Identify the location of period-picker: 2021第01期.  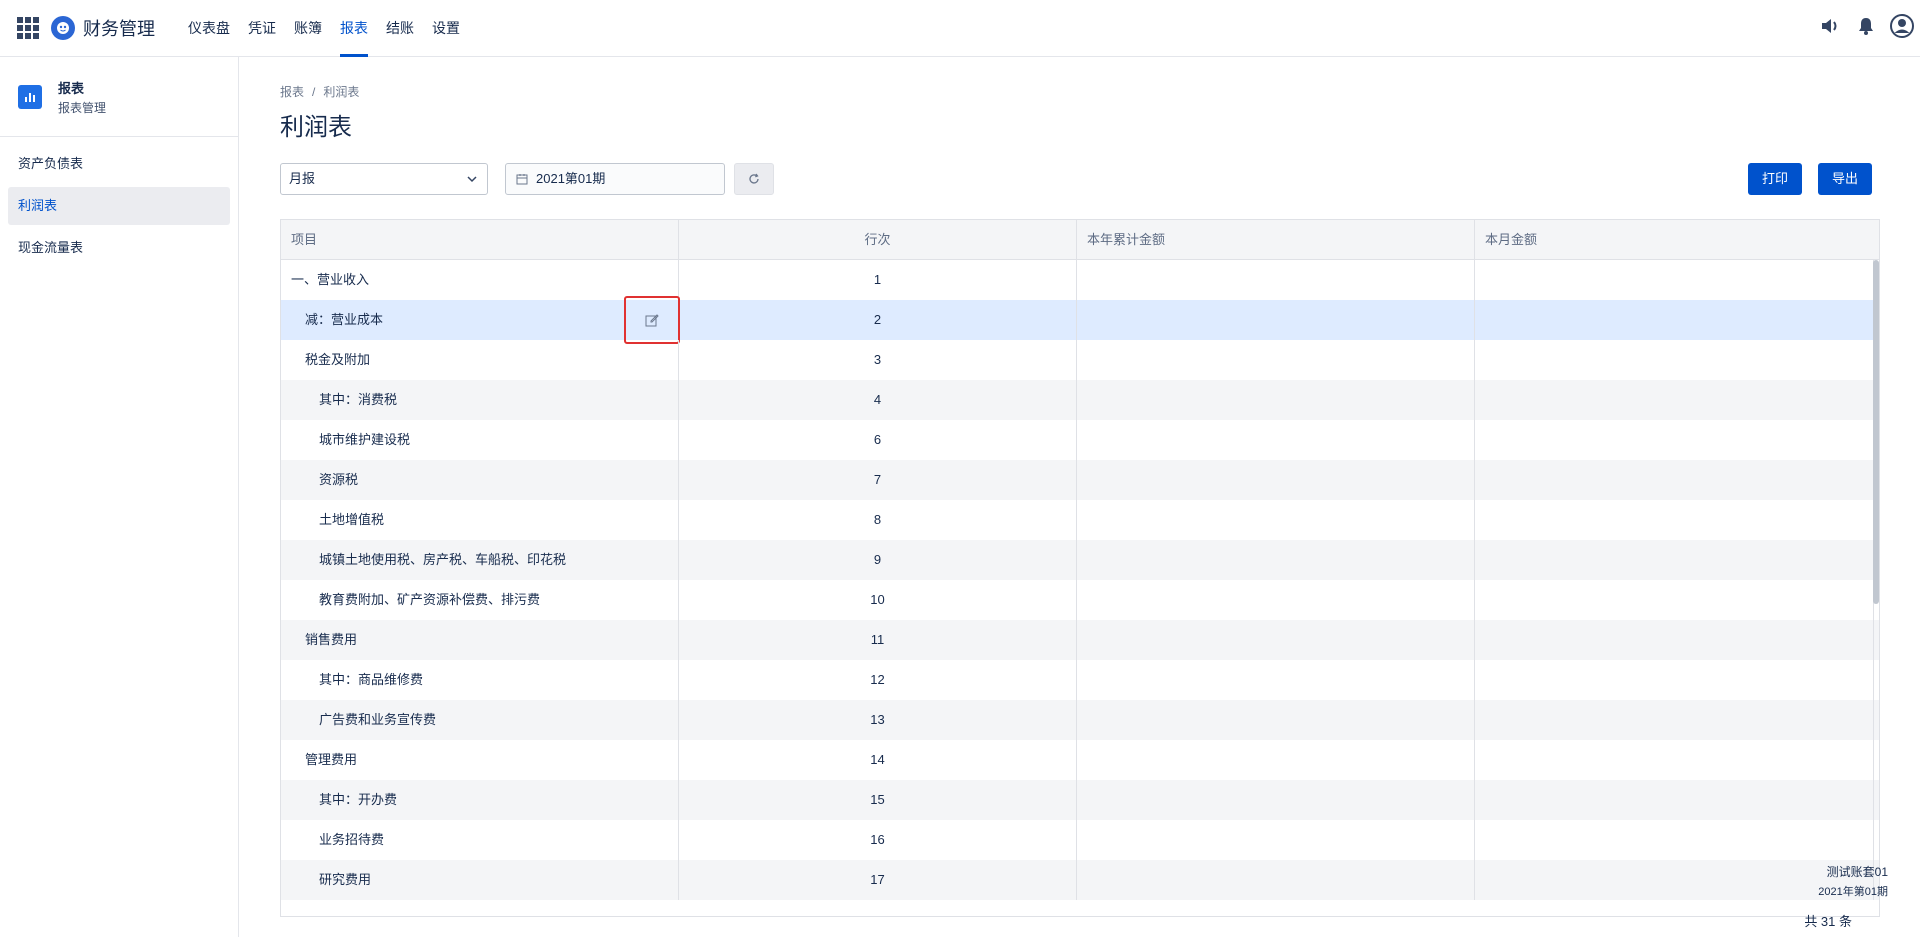
(615, 179).